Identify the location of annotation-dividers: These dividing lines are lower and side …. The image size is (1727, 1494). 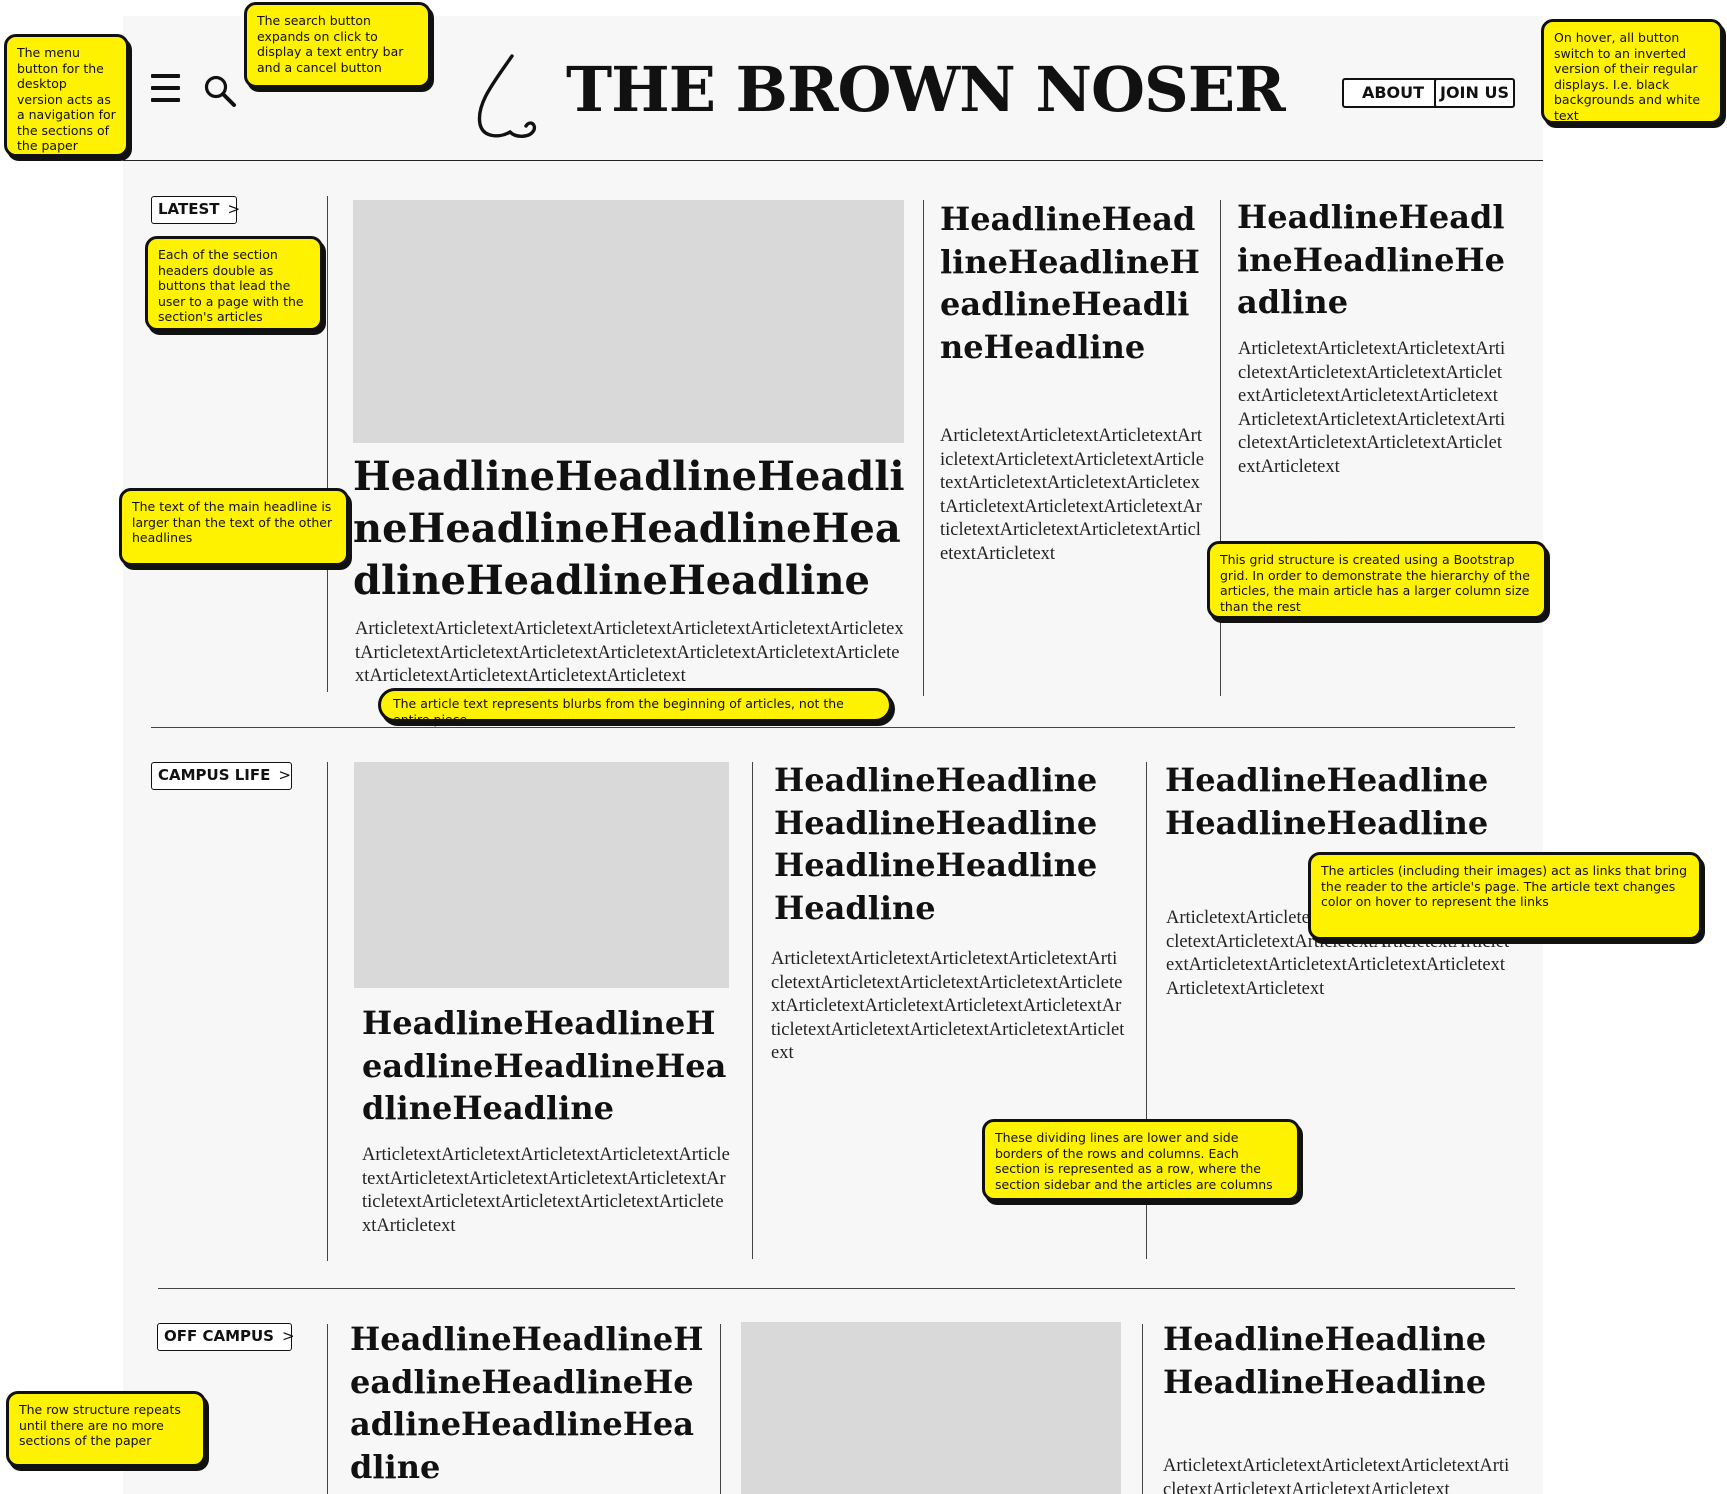
(1141, 1160).